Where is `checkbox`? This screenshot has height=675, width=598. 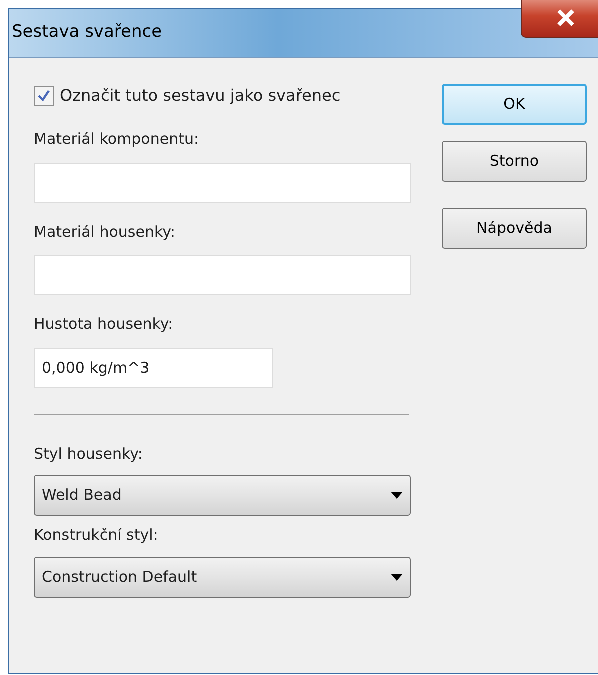 checkbox is located at coordinates (44, 96).